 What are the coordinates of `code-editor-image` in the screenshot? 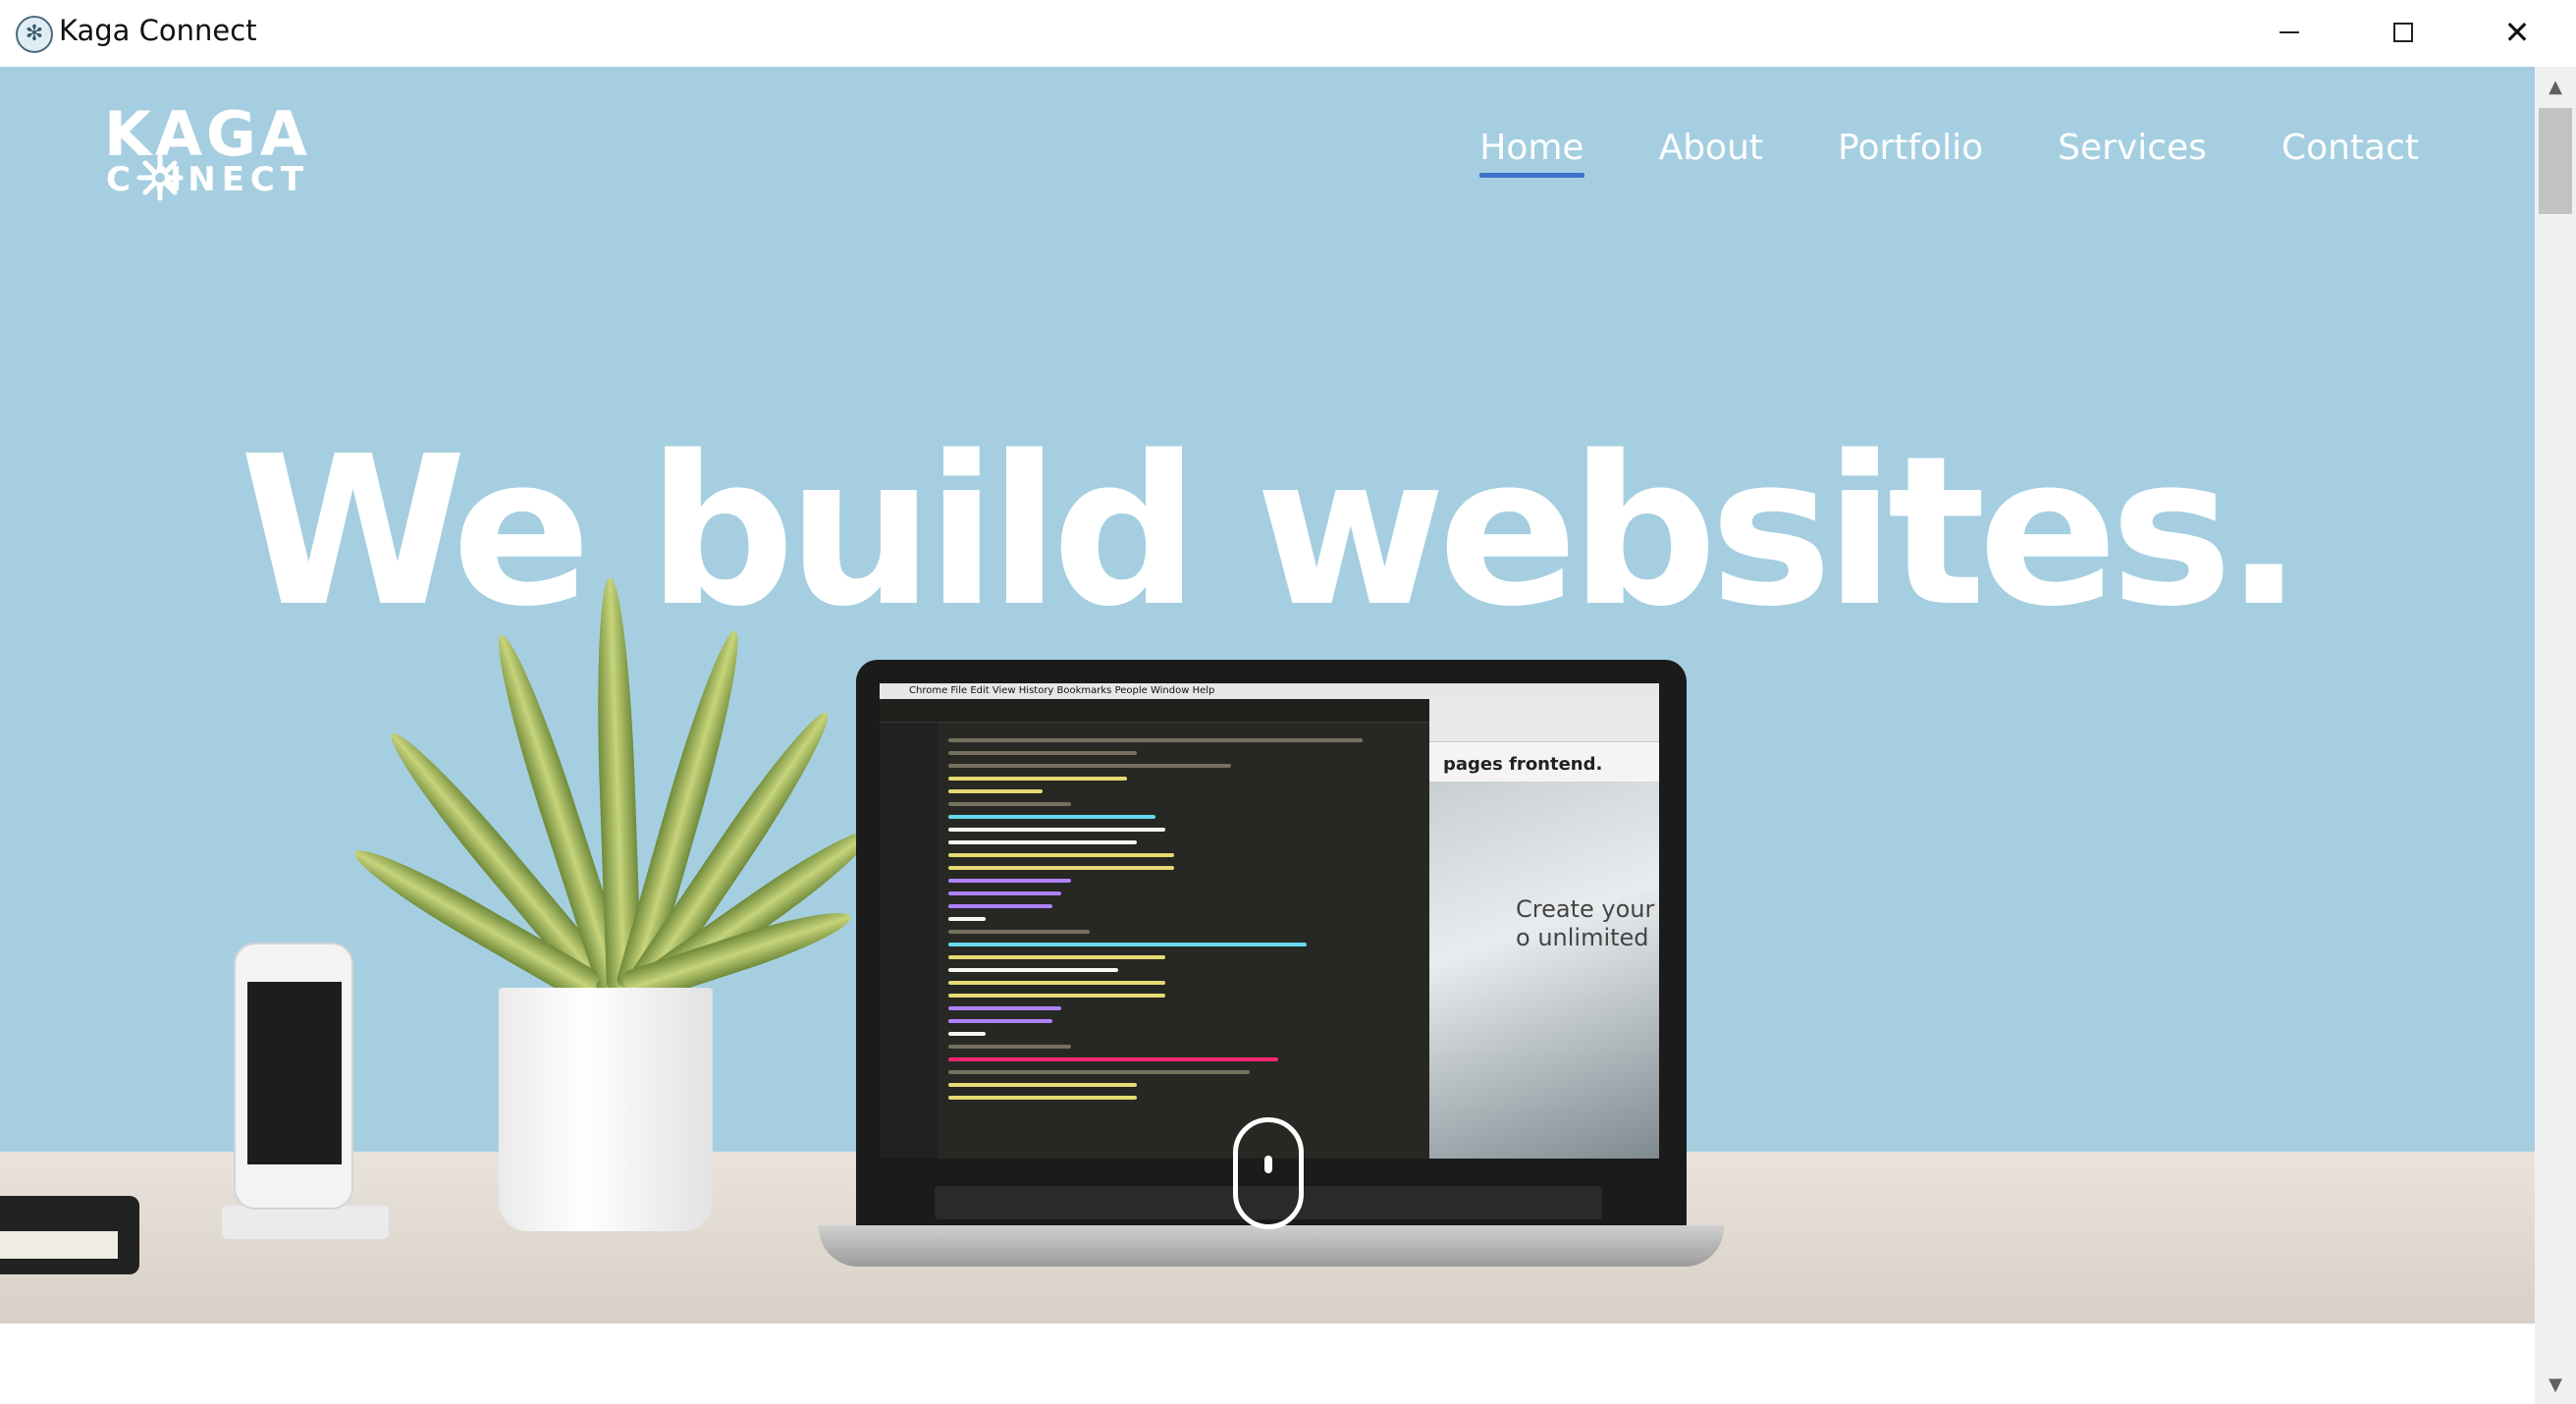 It's located at (1154, 929).